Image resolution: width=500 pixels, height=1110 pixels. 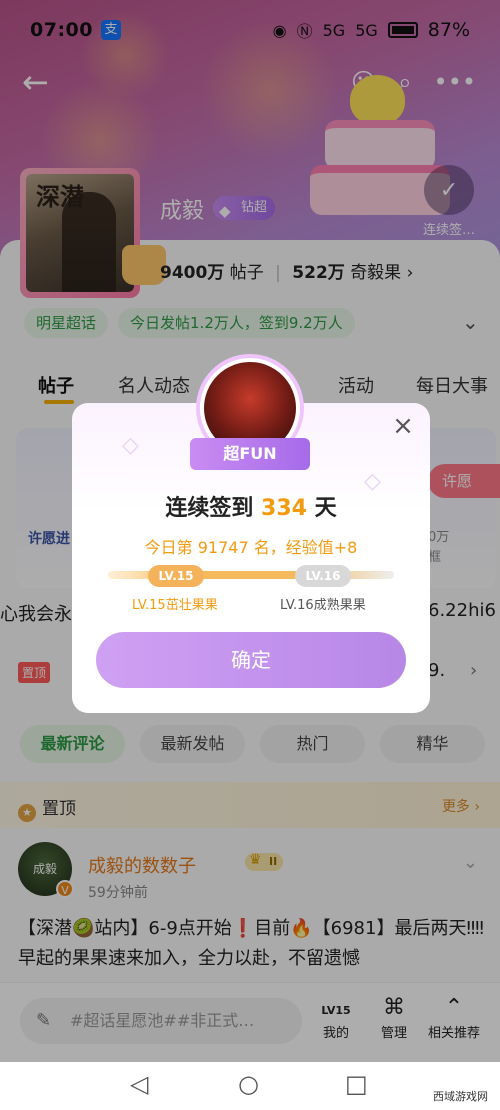 I want to click on fun-ribbon: 超FUN, so click(x=250, y=454).